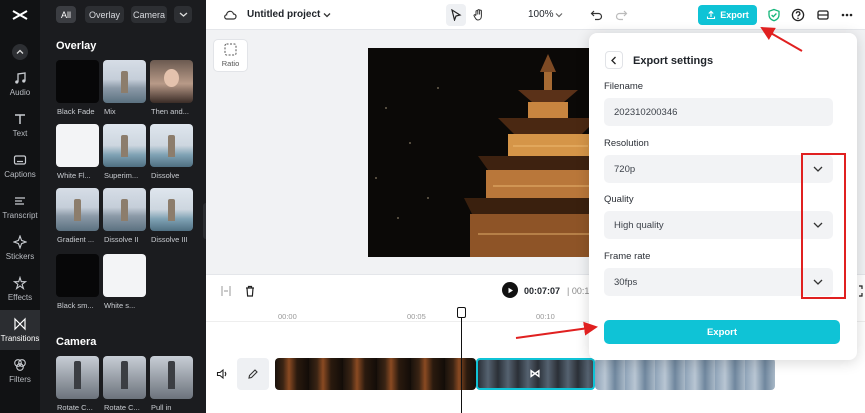  What do you see at coordinates (556, 332) in the screenshot?
I see `arrow-to-export-confirm` at bounding box center [556, 332].